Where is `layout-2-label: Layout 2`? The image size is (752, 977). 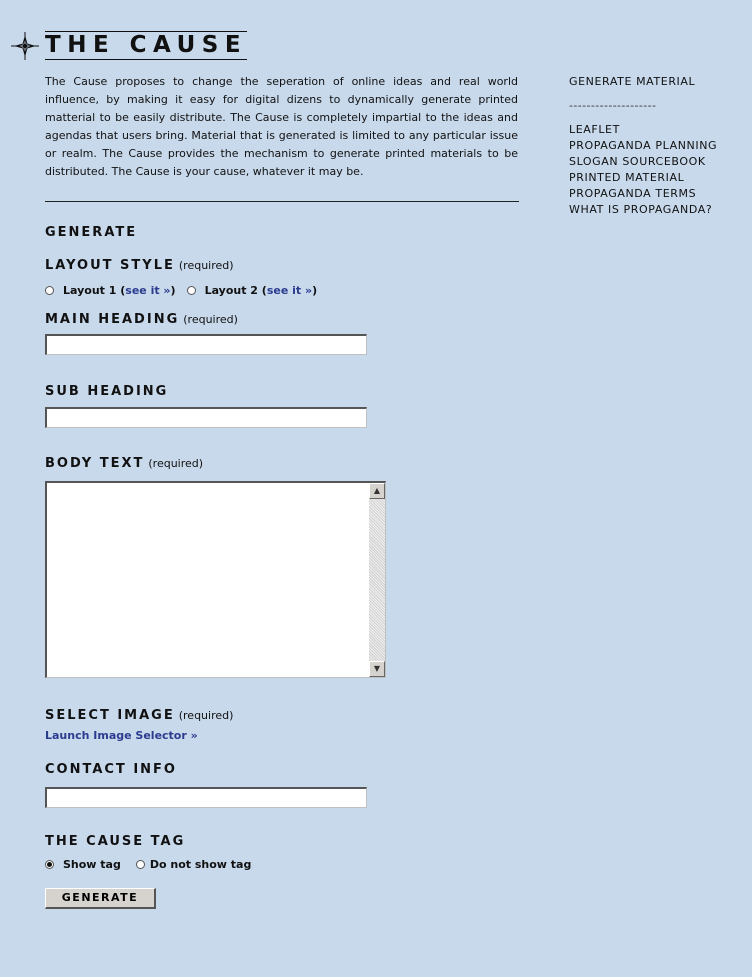
layout-2-label: Layout 2 is located at coordinates (231, 290).